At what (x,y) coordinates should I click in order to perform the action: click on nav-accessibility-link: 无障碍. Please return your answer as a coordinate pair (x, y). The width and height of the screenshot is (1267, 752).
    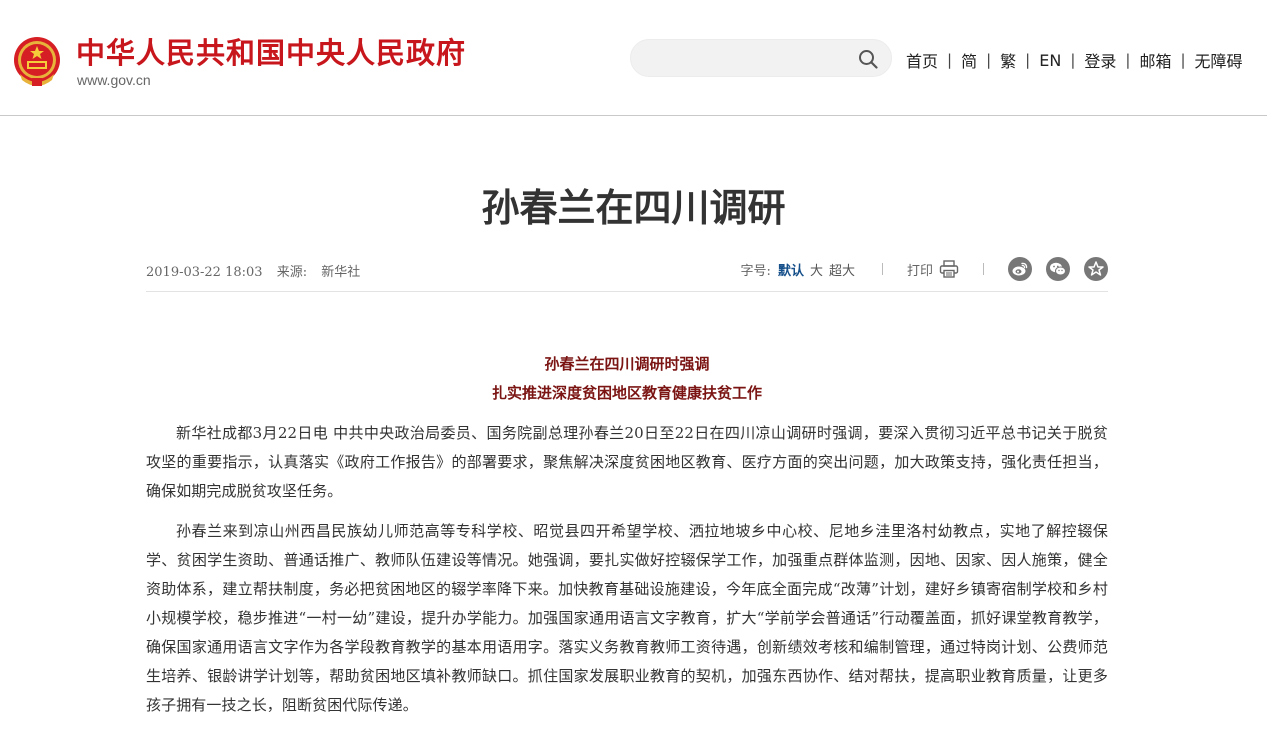
    Looking at the image, I should click on (1219, 60).